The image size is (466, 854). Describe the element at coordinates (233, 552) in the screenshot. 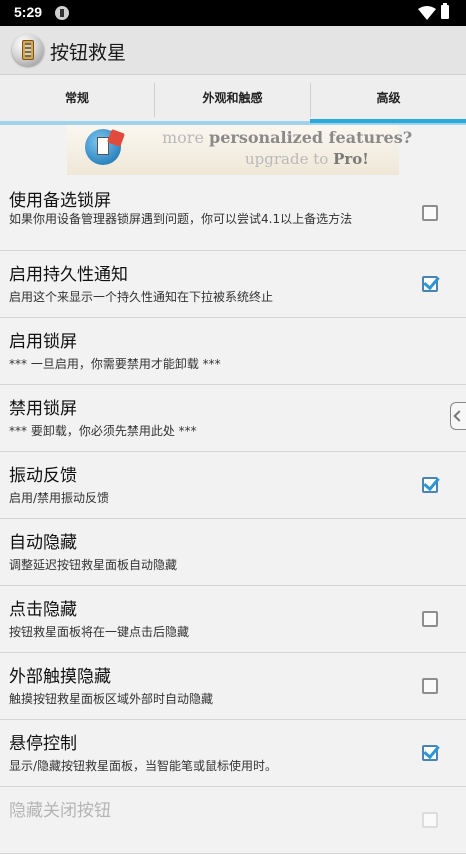

I see `setting-auto-hide: 自动隐藏 调整延迟按钮救星面板自动隐藏` at that location.